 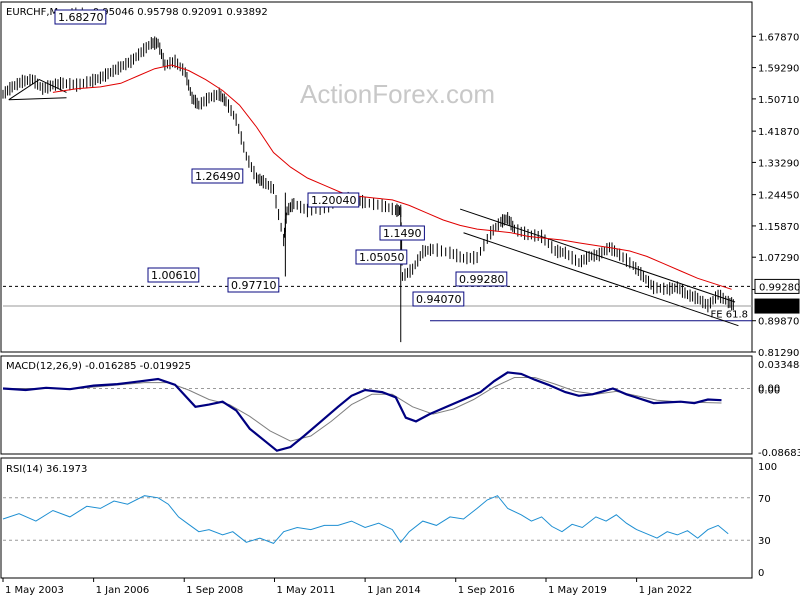 What do you see at coordinates (764, 541) in the screenshot?
I see `rsi-y-tick-label: 30` at bounding box center [764, 541].